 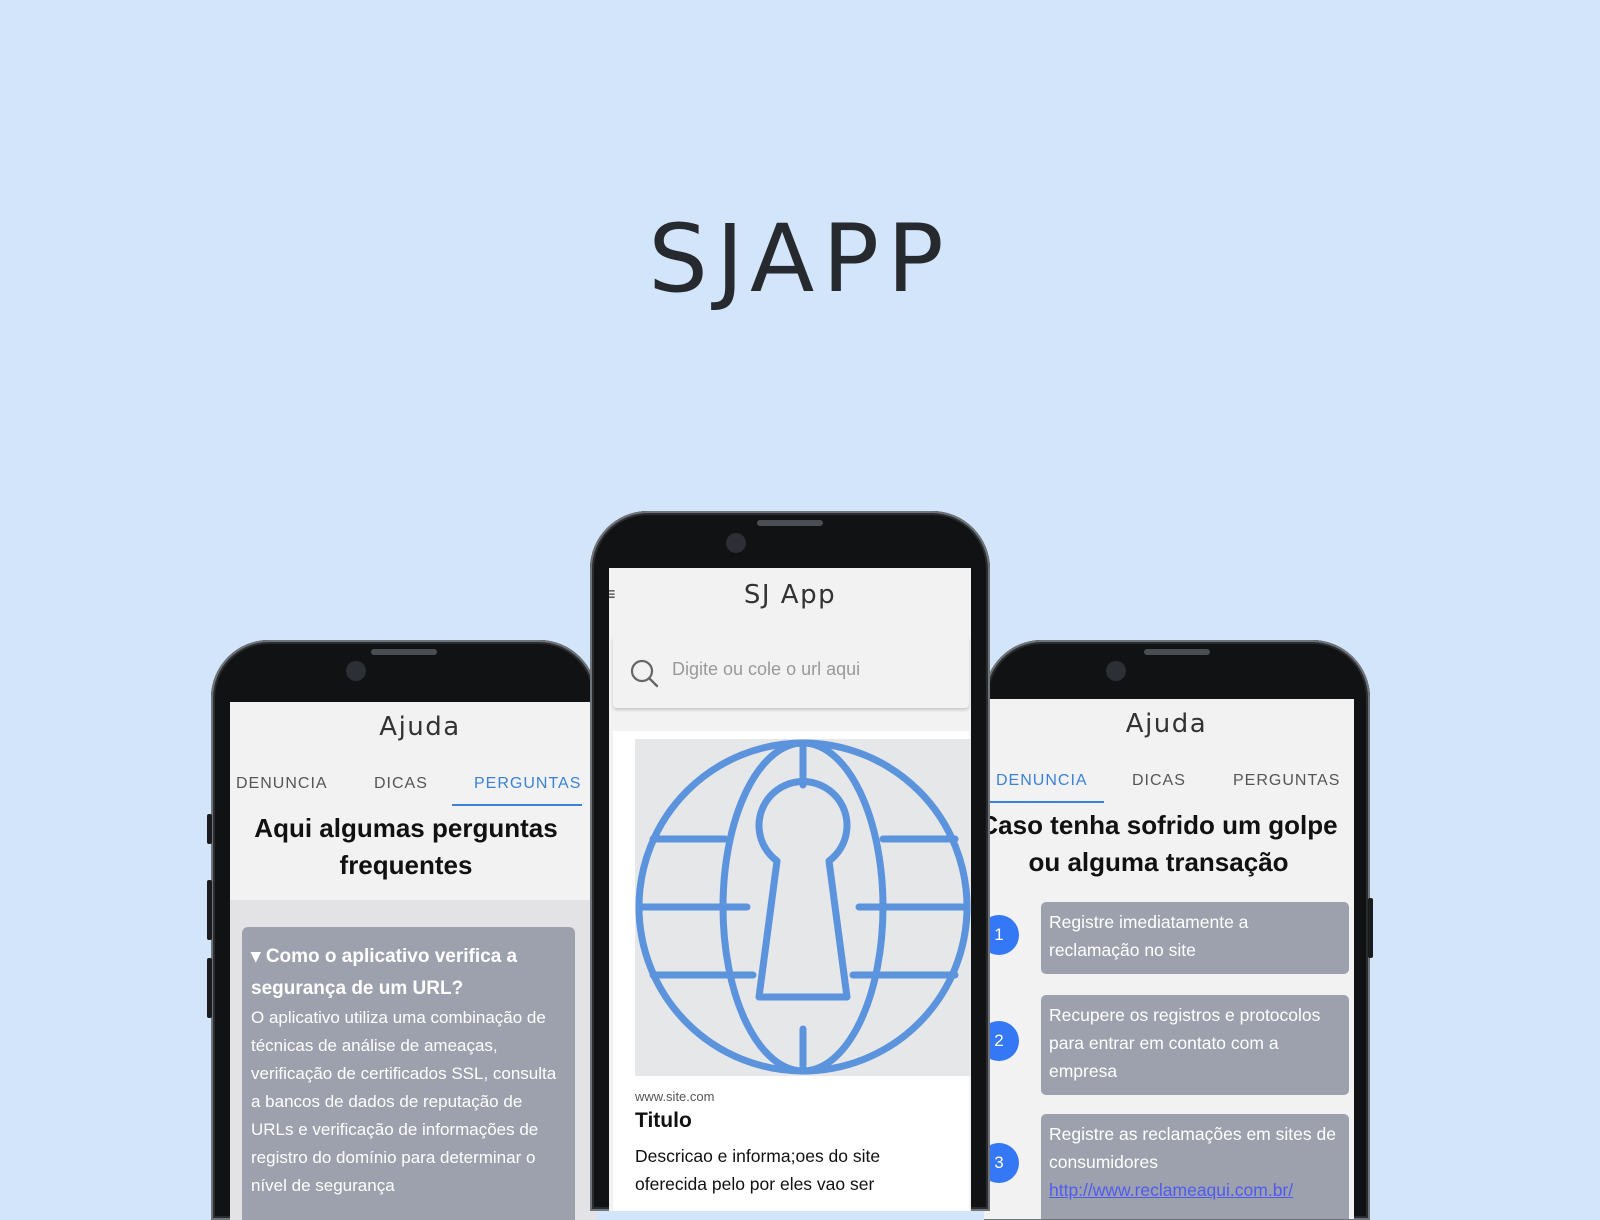 What do you see at coordinates (644, 673) in the screenshot?
I see `search-icon` at bounding box center [644, 673].